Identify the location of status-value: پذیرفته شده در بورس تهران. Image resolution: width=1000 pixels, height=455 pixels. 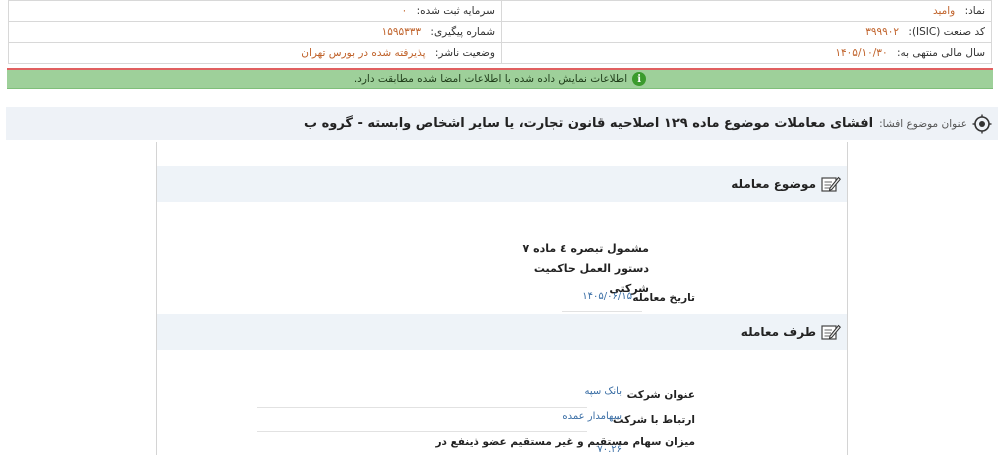
(363, 53).